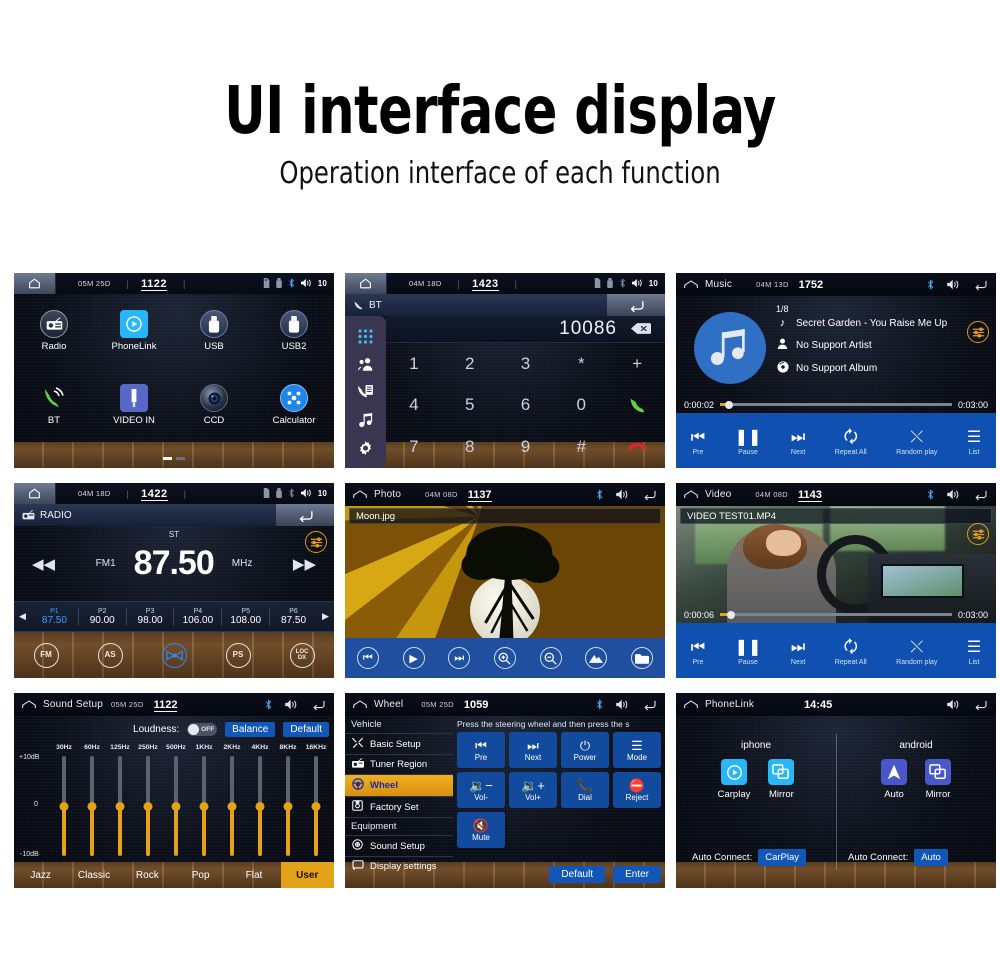 The width and height of the screenshot is (1000, 963). Describe the element at coordinates (637, 750) in the screenshot. I see `wheel-key-mode: ☰ Mode` at that location.